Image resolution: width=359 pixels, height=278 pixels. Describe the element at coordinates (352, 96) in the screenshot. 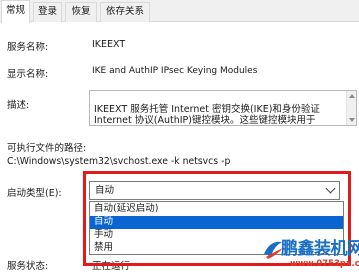

I see `scroll-up-icon` at that location.